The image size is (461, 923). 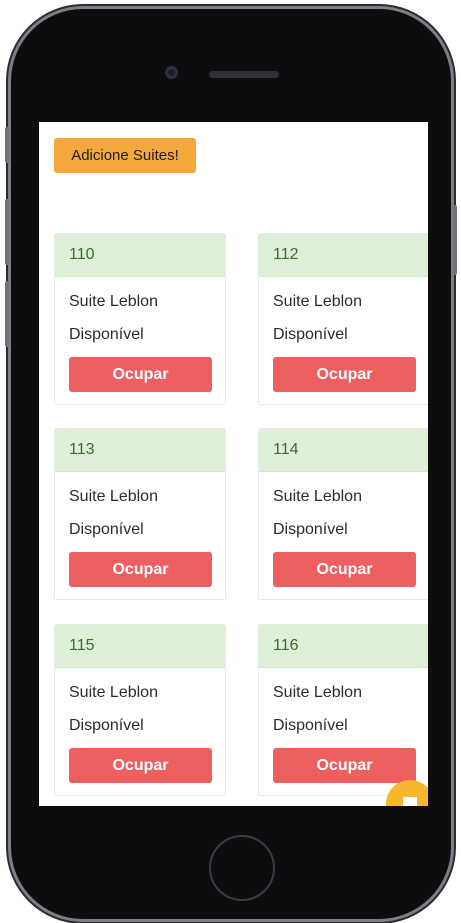 What do you see at coordinates (7, 145) in the screenshot?
I see `mute-switch` at bounding box center [7, 145].